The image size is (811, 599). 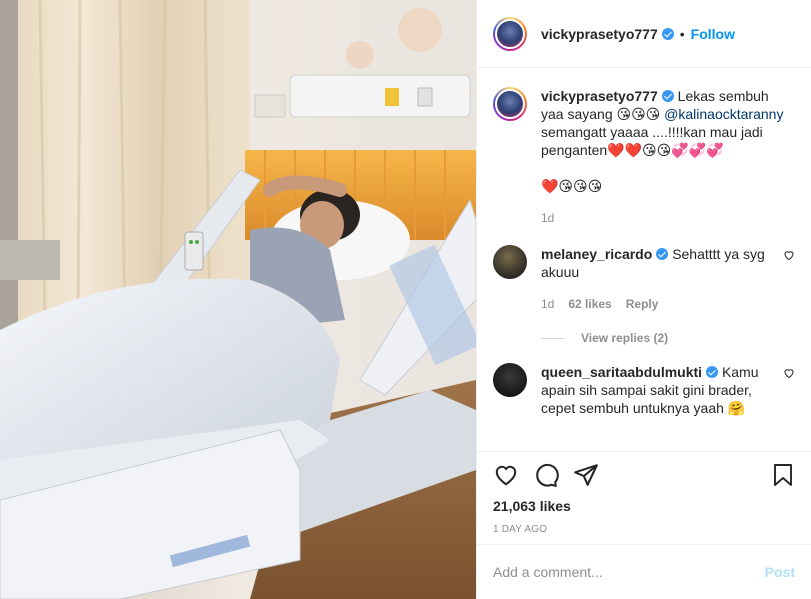 I want to click on post-header: vickyprasetyo777 • Follow, so click(x=644, y=34).